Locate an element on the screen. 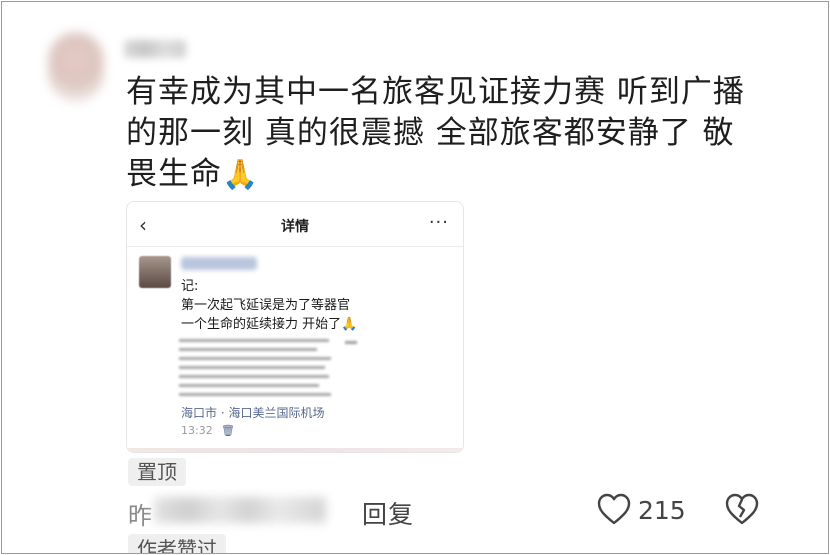 The image size is (830, 555). post-line-1: 记: is located at coordinates (190, 286).